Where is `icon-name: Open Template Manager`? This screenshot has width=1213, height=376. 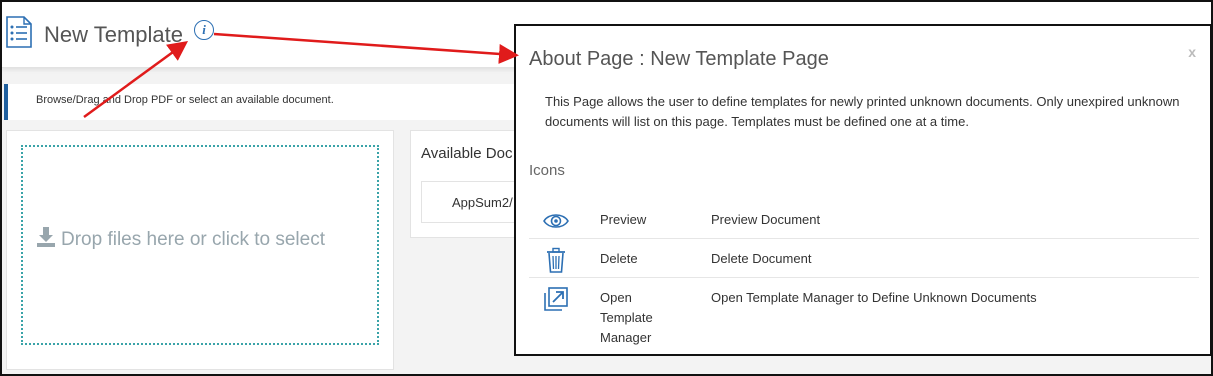
icon-name: Open Template Manager is located at coordinates (626, 317).